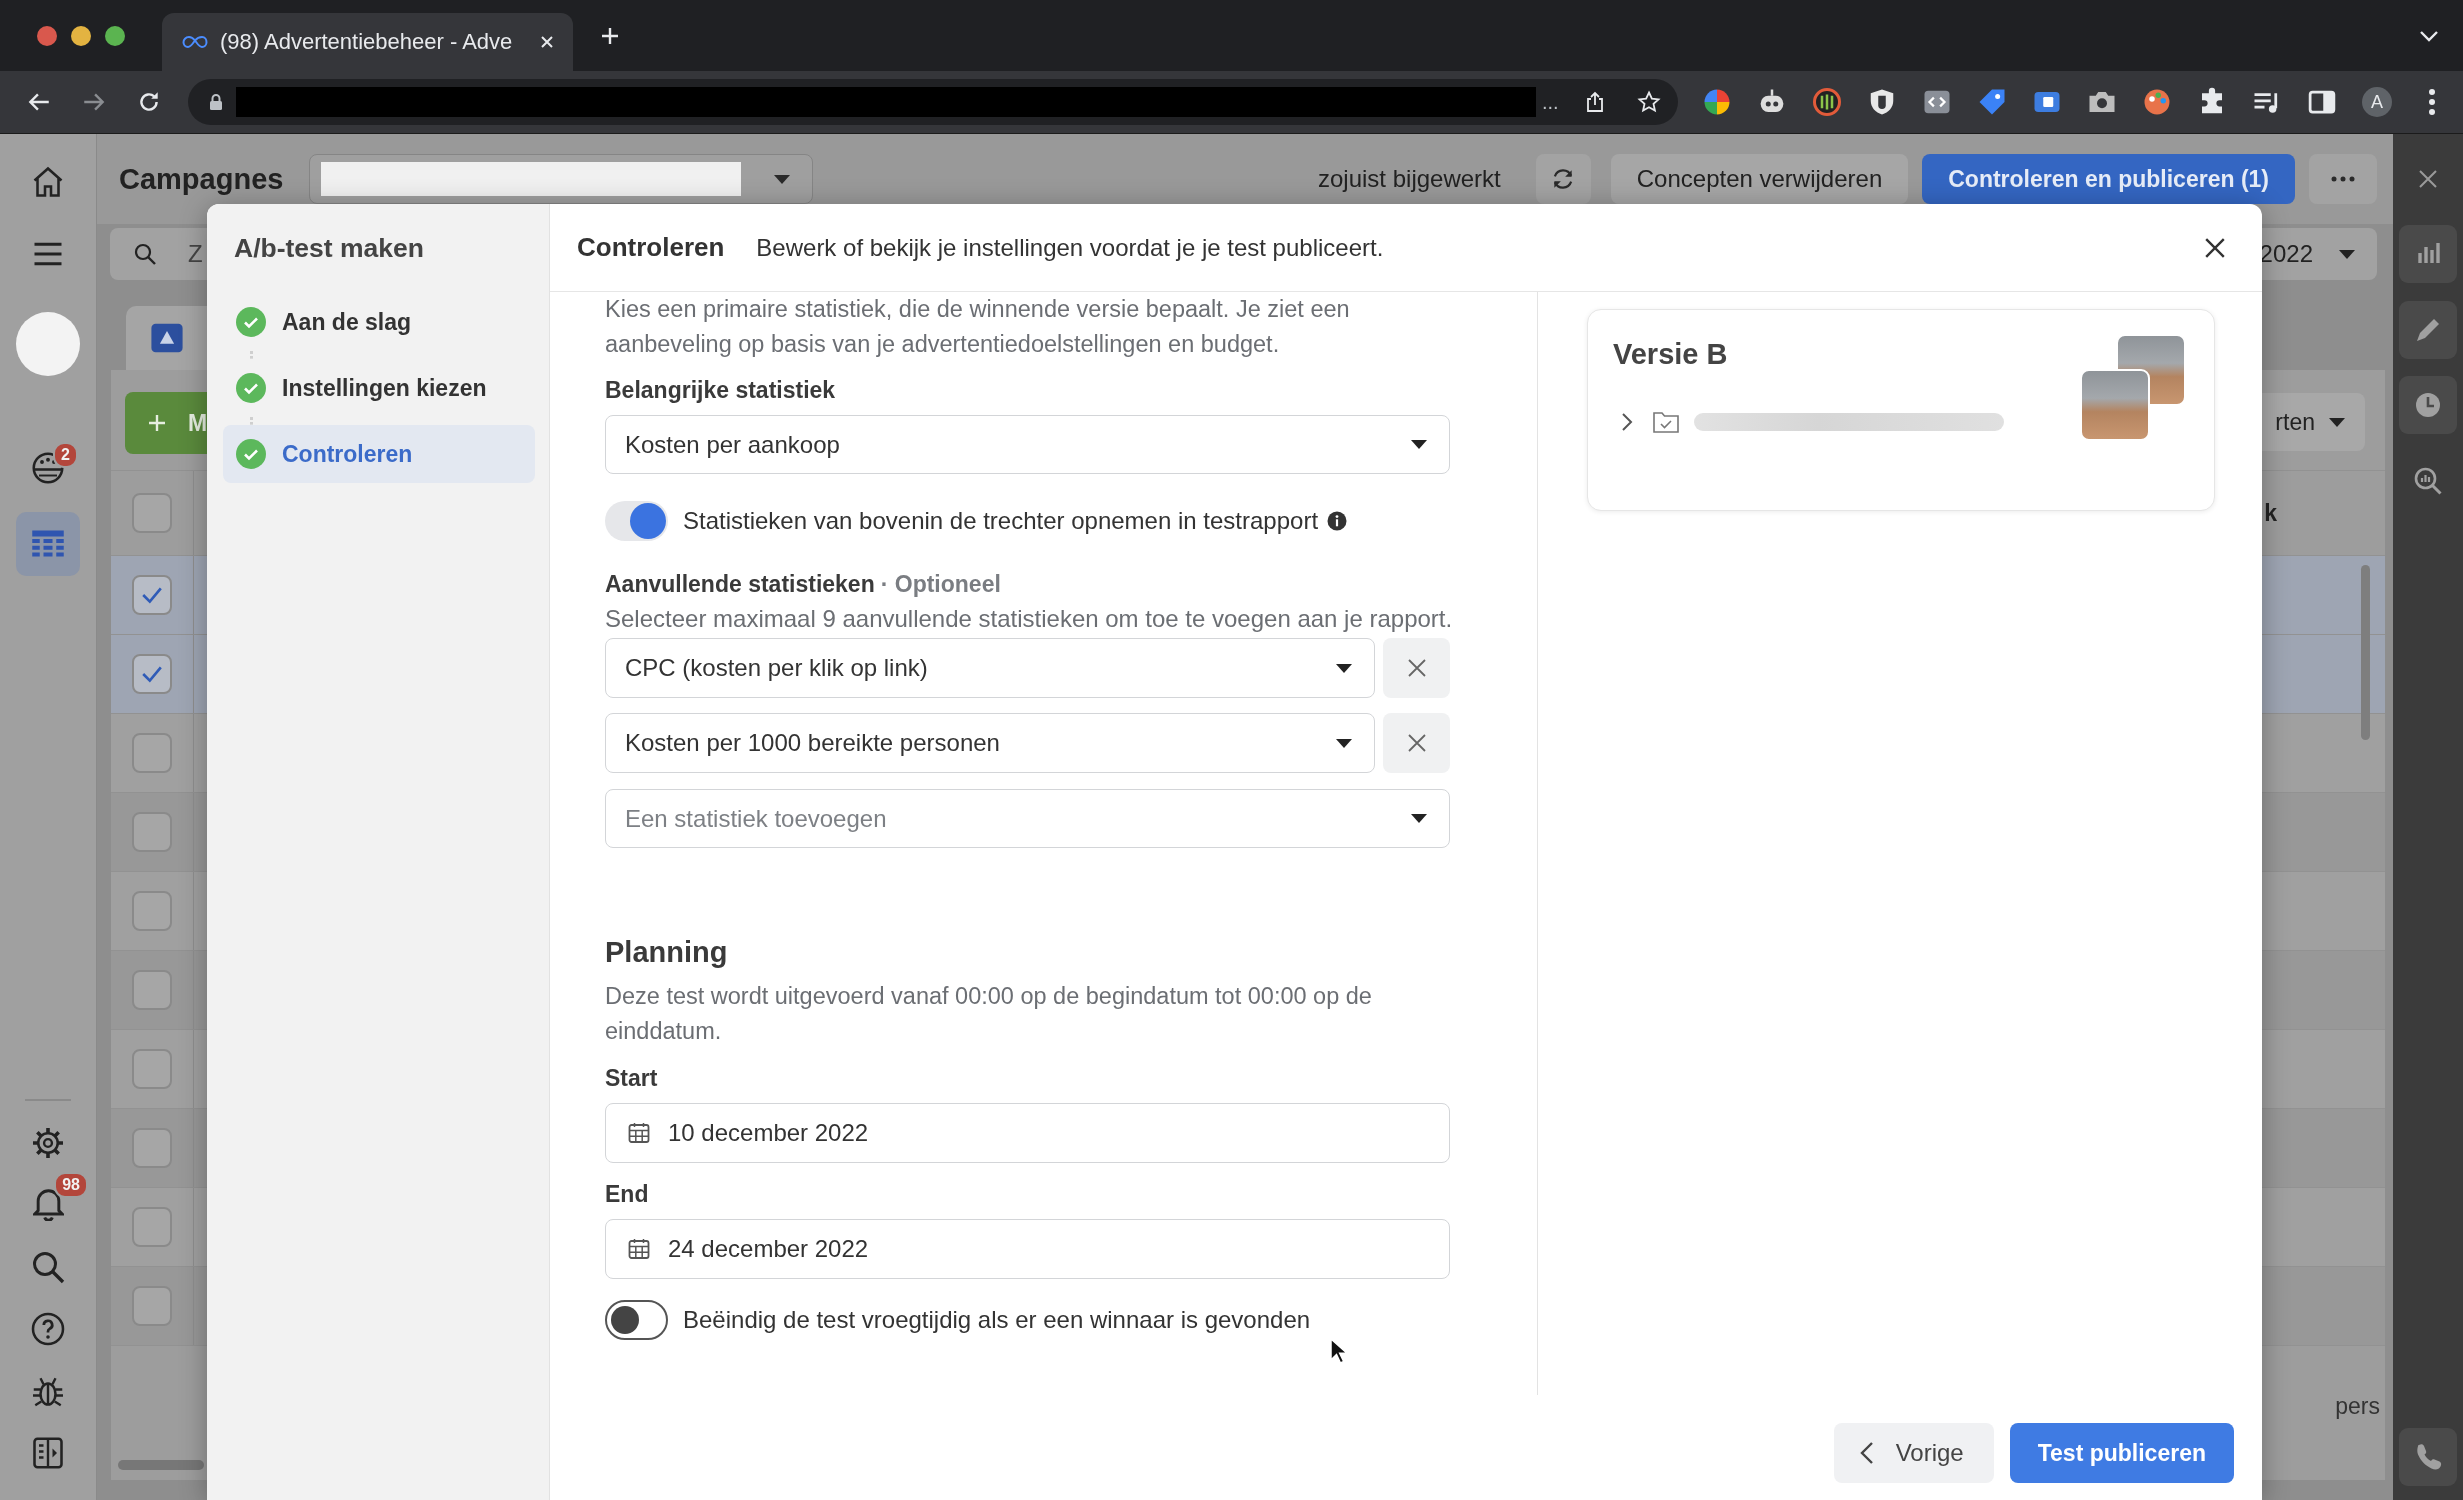 This screenshot has width=2463, height=1500. Describe the element at coordinates (1866, 1453) in the screenshot. I see `chevron-left-icon` at that location.